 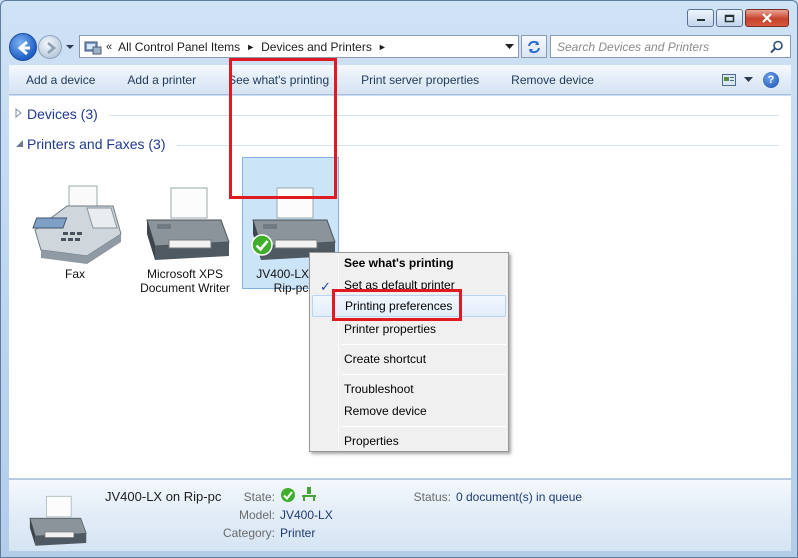 What do you see at coordinates (409, 359) in the screenshot?
I see `menu-item-create-shortcut: Create shortcut` at bounding box center [409, 359].